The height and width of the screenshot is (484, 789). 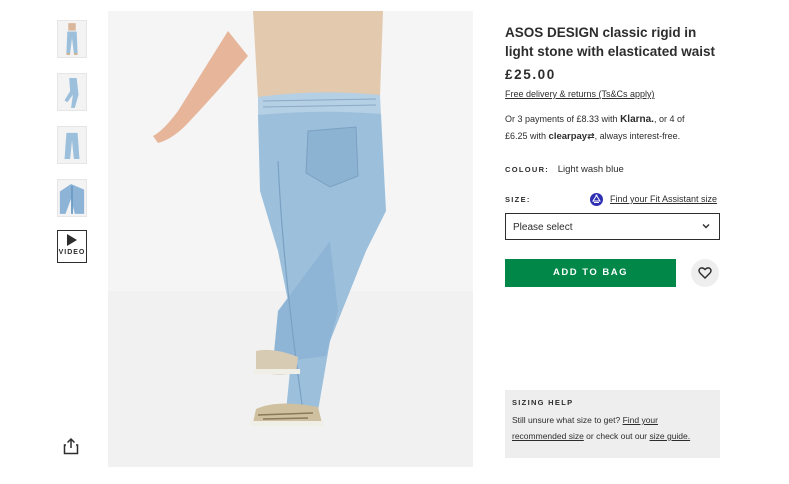 I want to click on add-to-bag-button: ADD TO BAG, so click(x=590, y=273).